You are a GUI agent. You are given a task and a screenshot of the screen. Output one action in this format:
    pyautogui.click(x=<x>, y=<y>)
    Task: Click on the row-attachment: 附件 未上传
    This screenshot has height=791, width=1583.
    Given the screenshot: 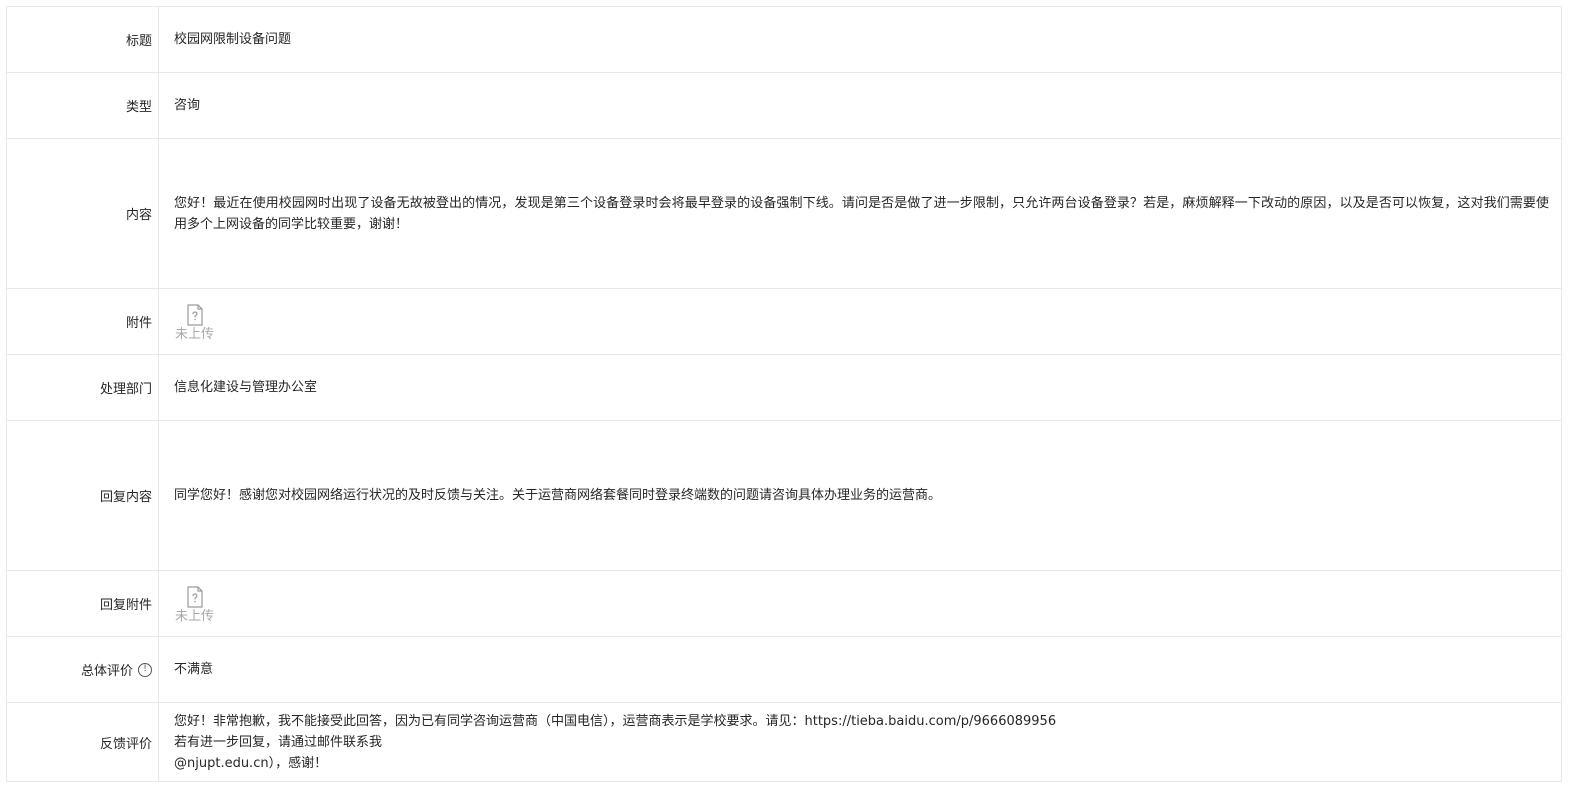 What is the action you would take?
    pyautogui.click(x=784, y=322)
    